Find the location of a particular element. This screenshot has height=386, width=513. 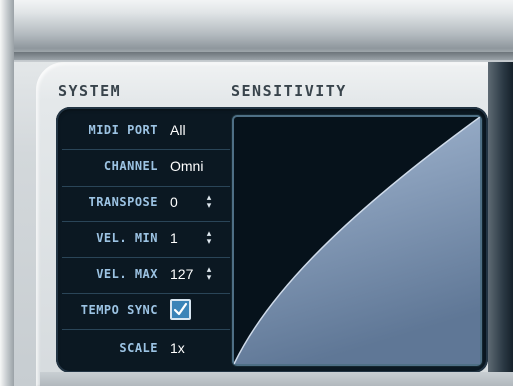

left-edge is located at coordinates (7, 193).